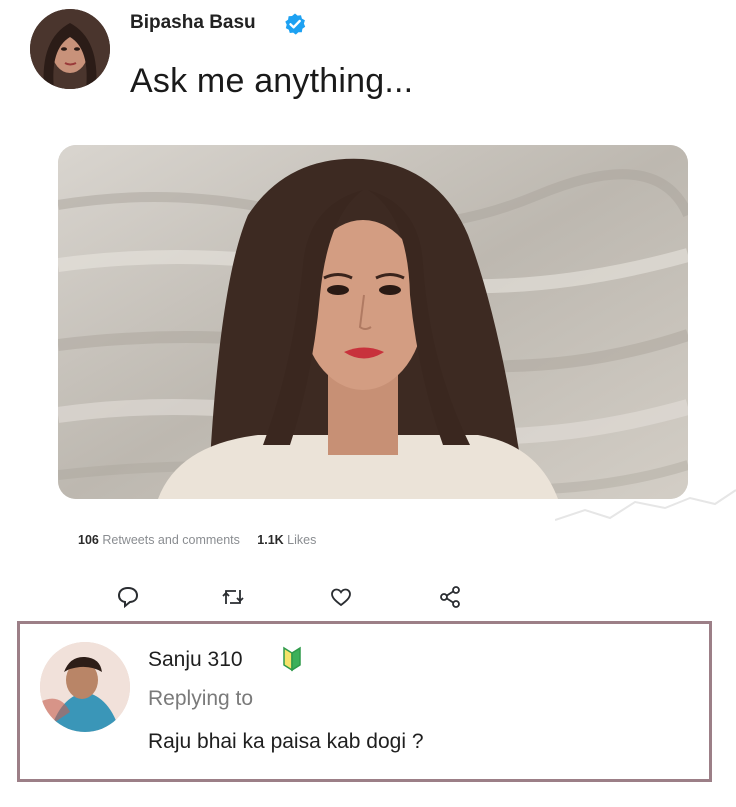  Describe the element at coordinates (341, 597) in the screenshot. I see `like-icon` at that location.